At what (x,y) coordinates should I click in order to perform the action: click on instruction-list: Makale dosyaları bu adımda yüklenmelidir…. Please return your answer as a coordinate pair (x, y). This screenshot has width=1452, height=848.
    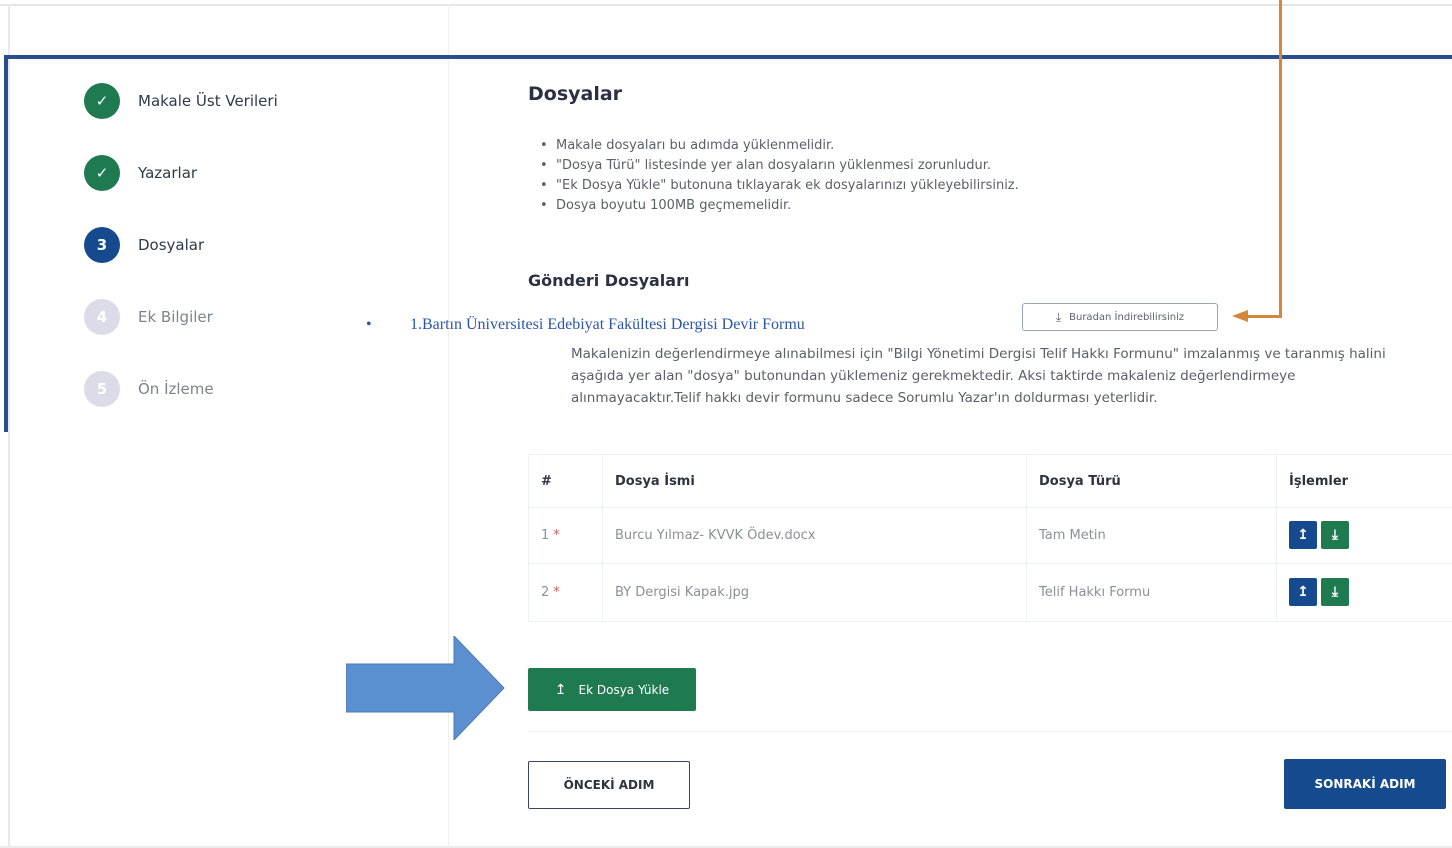
    Looking at the image, I should click on (778, 176).